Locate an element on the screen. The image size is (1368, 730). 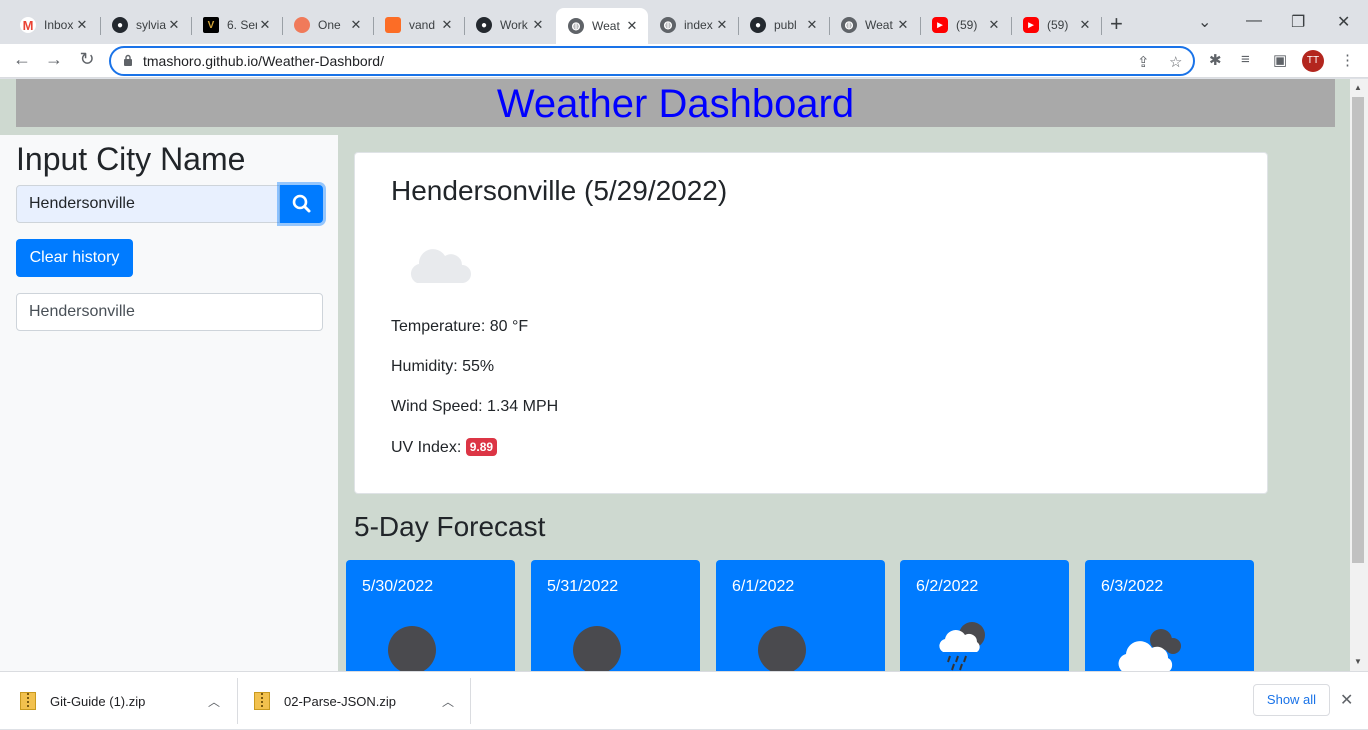
tab-youtube-2: ▶ (59) ✕ is located at coordinates (1056, 25).